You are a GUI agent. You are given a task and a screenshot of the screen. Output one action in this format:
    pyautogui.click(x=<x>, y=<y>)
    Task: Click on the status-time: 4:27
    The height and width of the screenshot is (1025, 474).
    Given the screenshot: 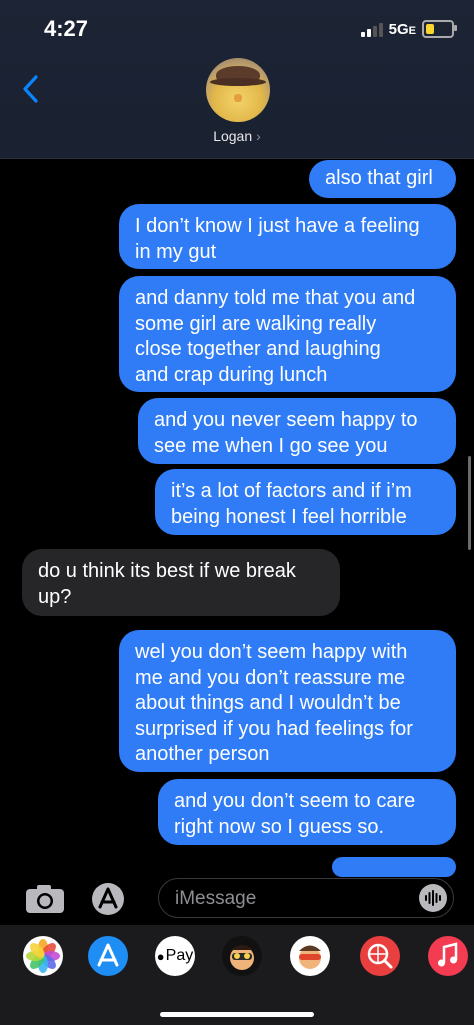 What is the action you would take?
    pyautogui.click(x=66, y=28)
    